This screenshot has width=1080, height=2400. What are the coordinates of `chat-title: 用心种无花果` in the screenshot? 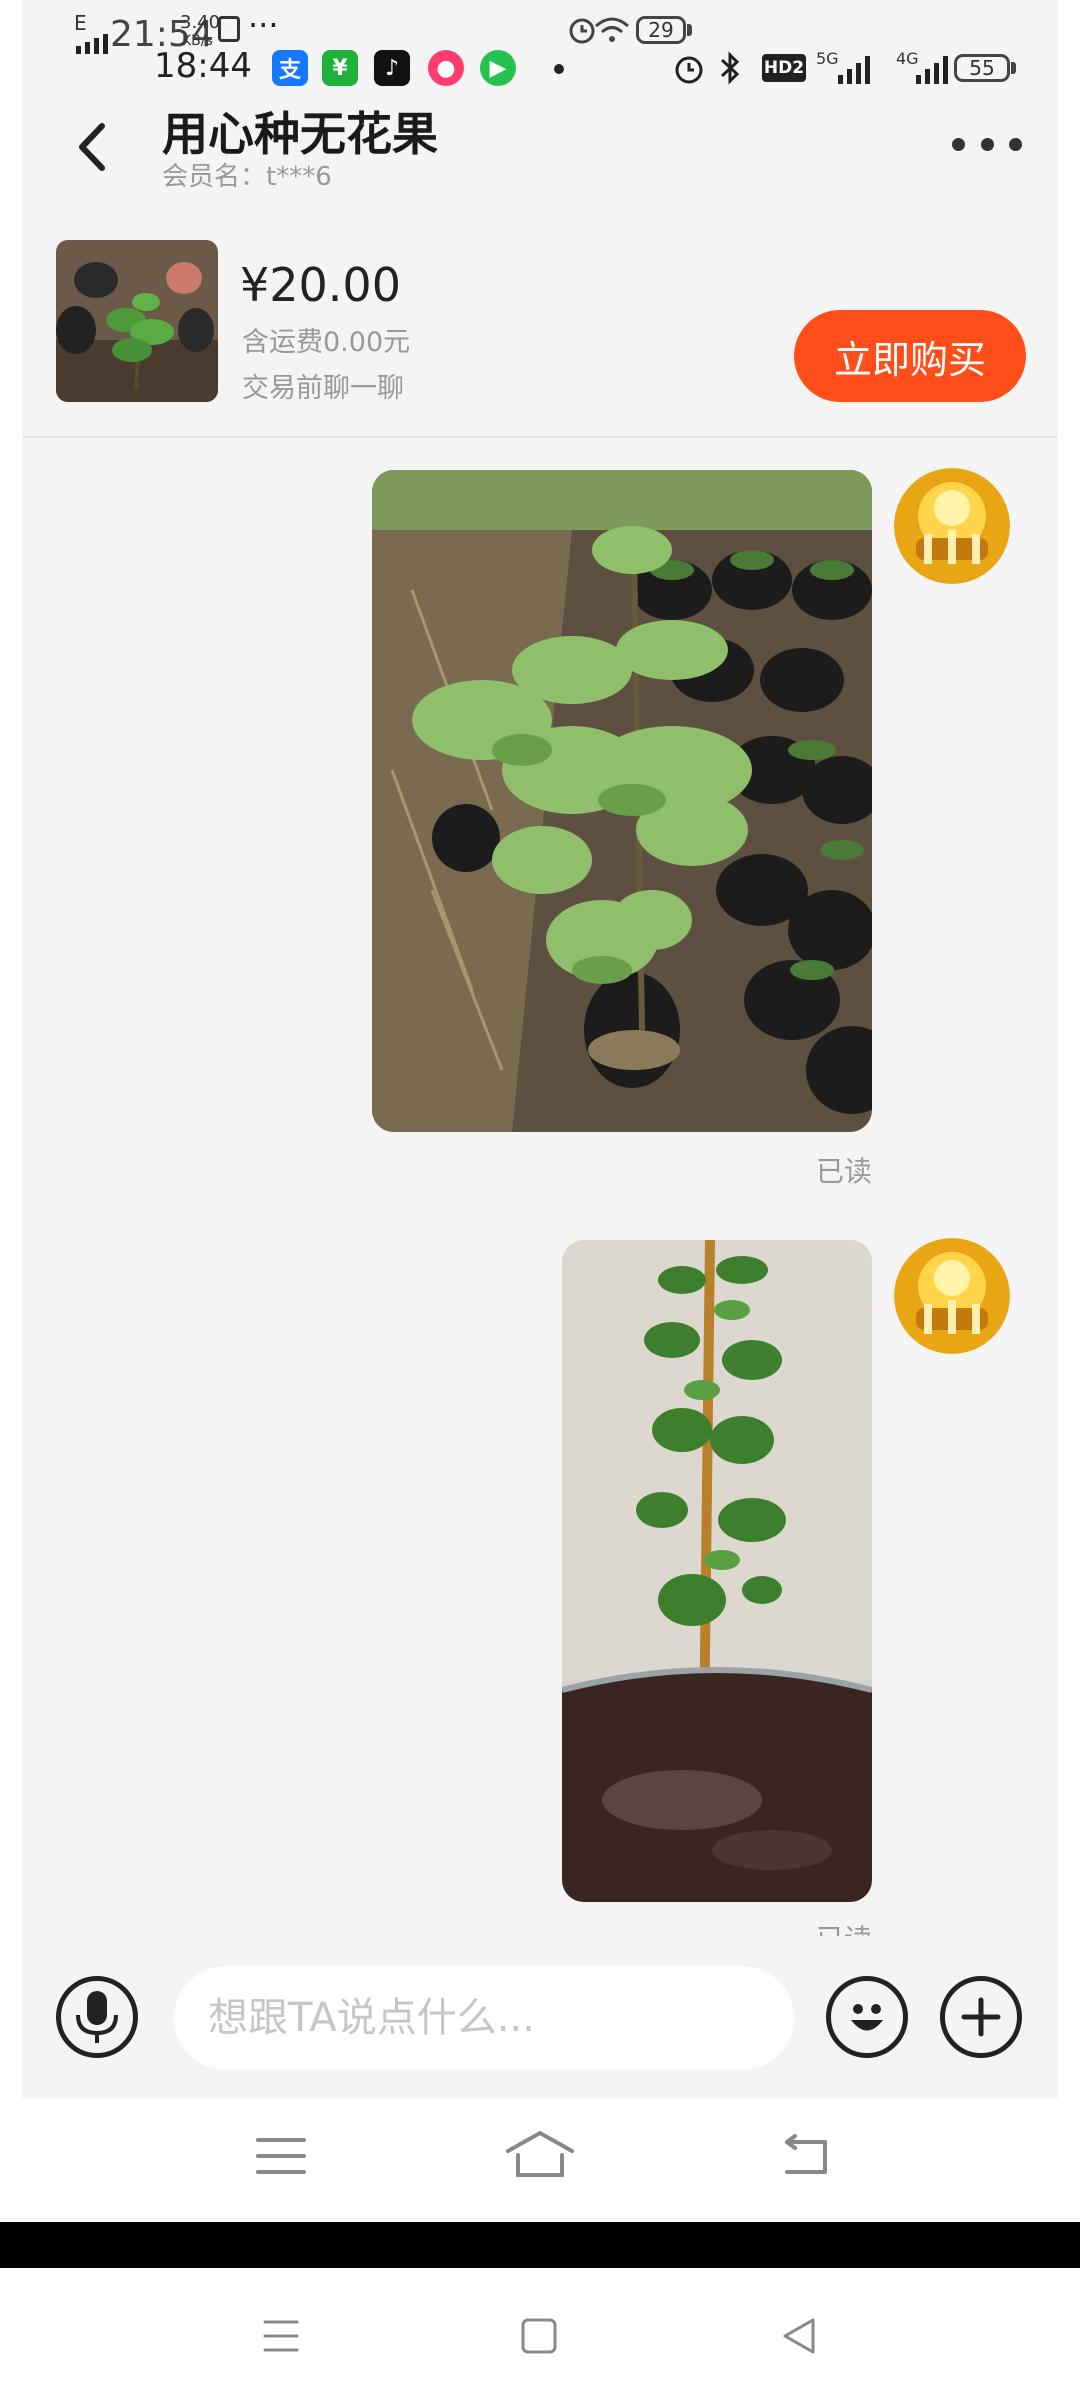 It's located at (300, 134).